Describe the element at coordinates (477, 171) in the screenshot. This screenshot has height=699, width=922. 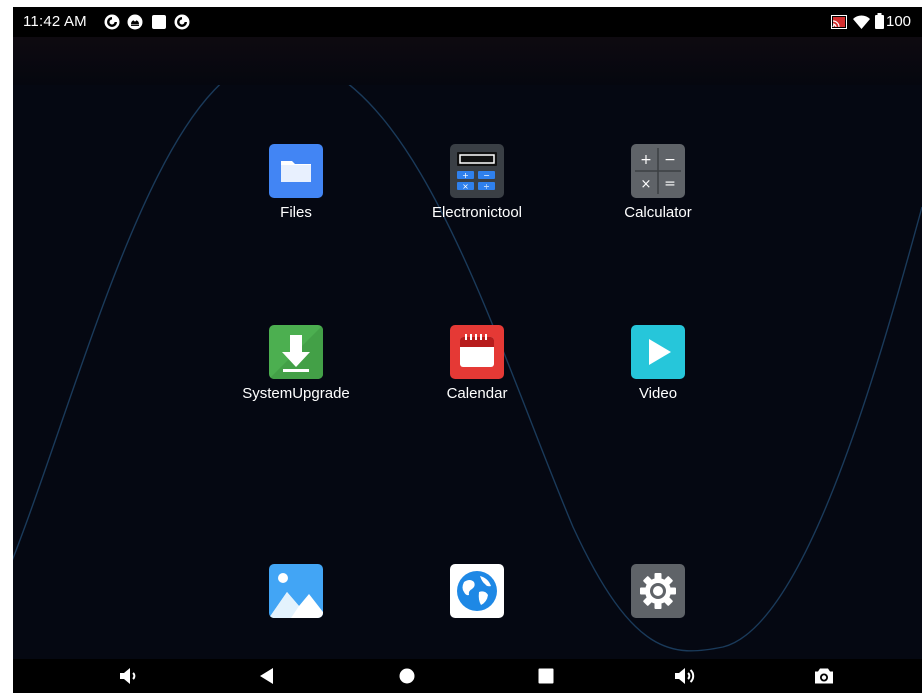
I see `electronic-tool-icon: + − × ÷` at that location.